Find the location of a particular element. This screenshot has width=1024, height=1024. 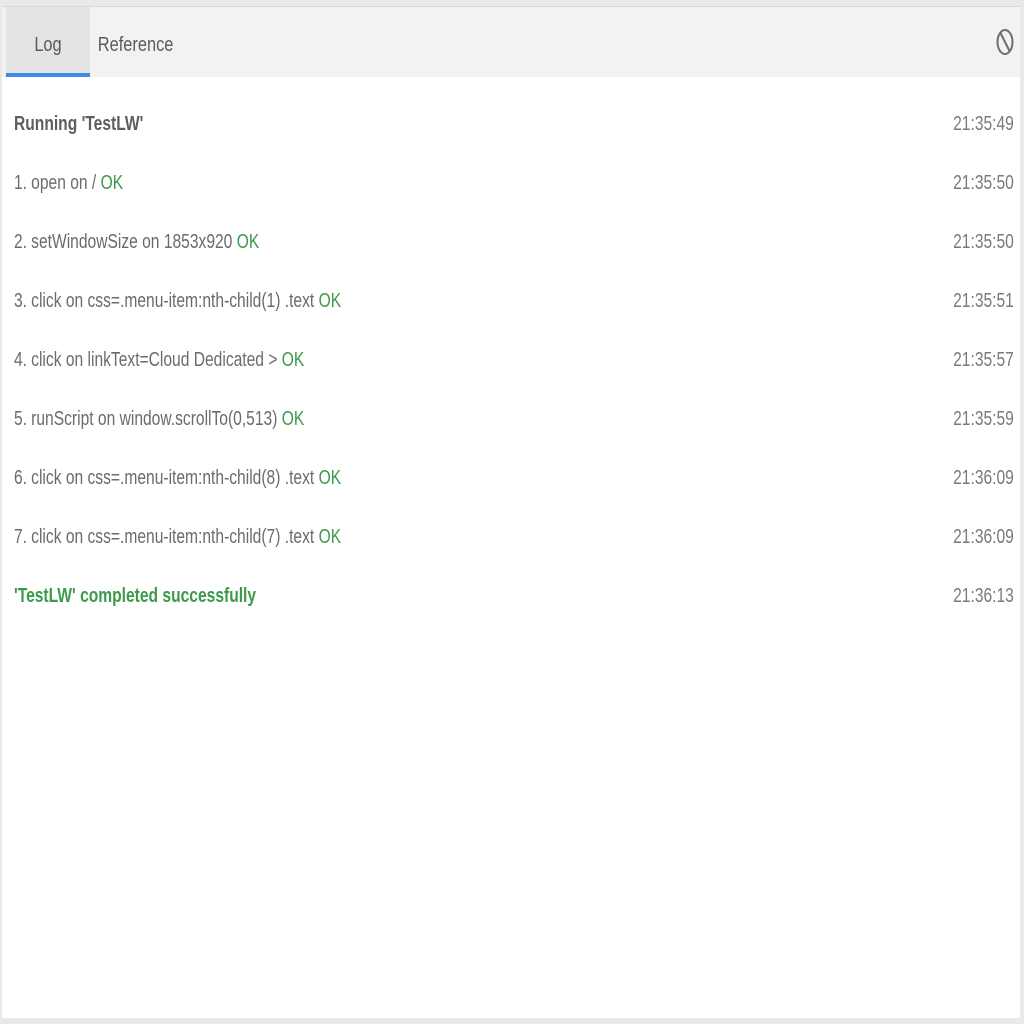

clear-log-button is located at coordinates (1005, 42).